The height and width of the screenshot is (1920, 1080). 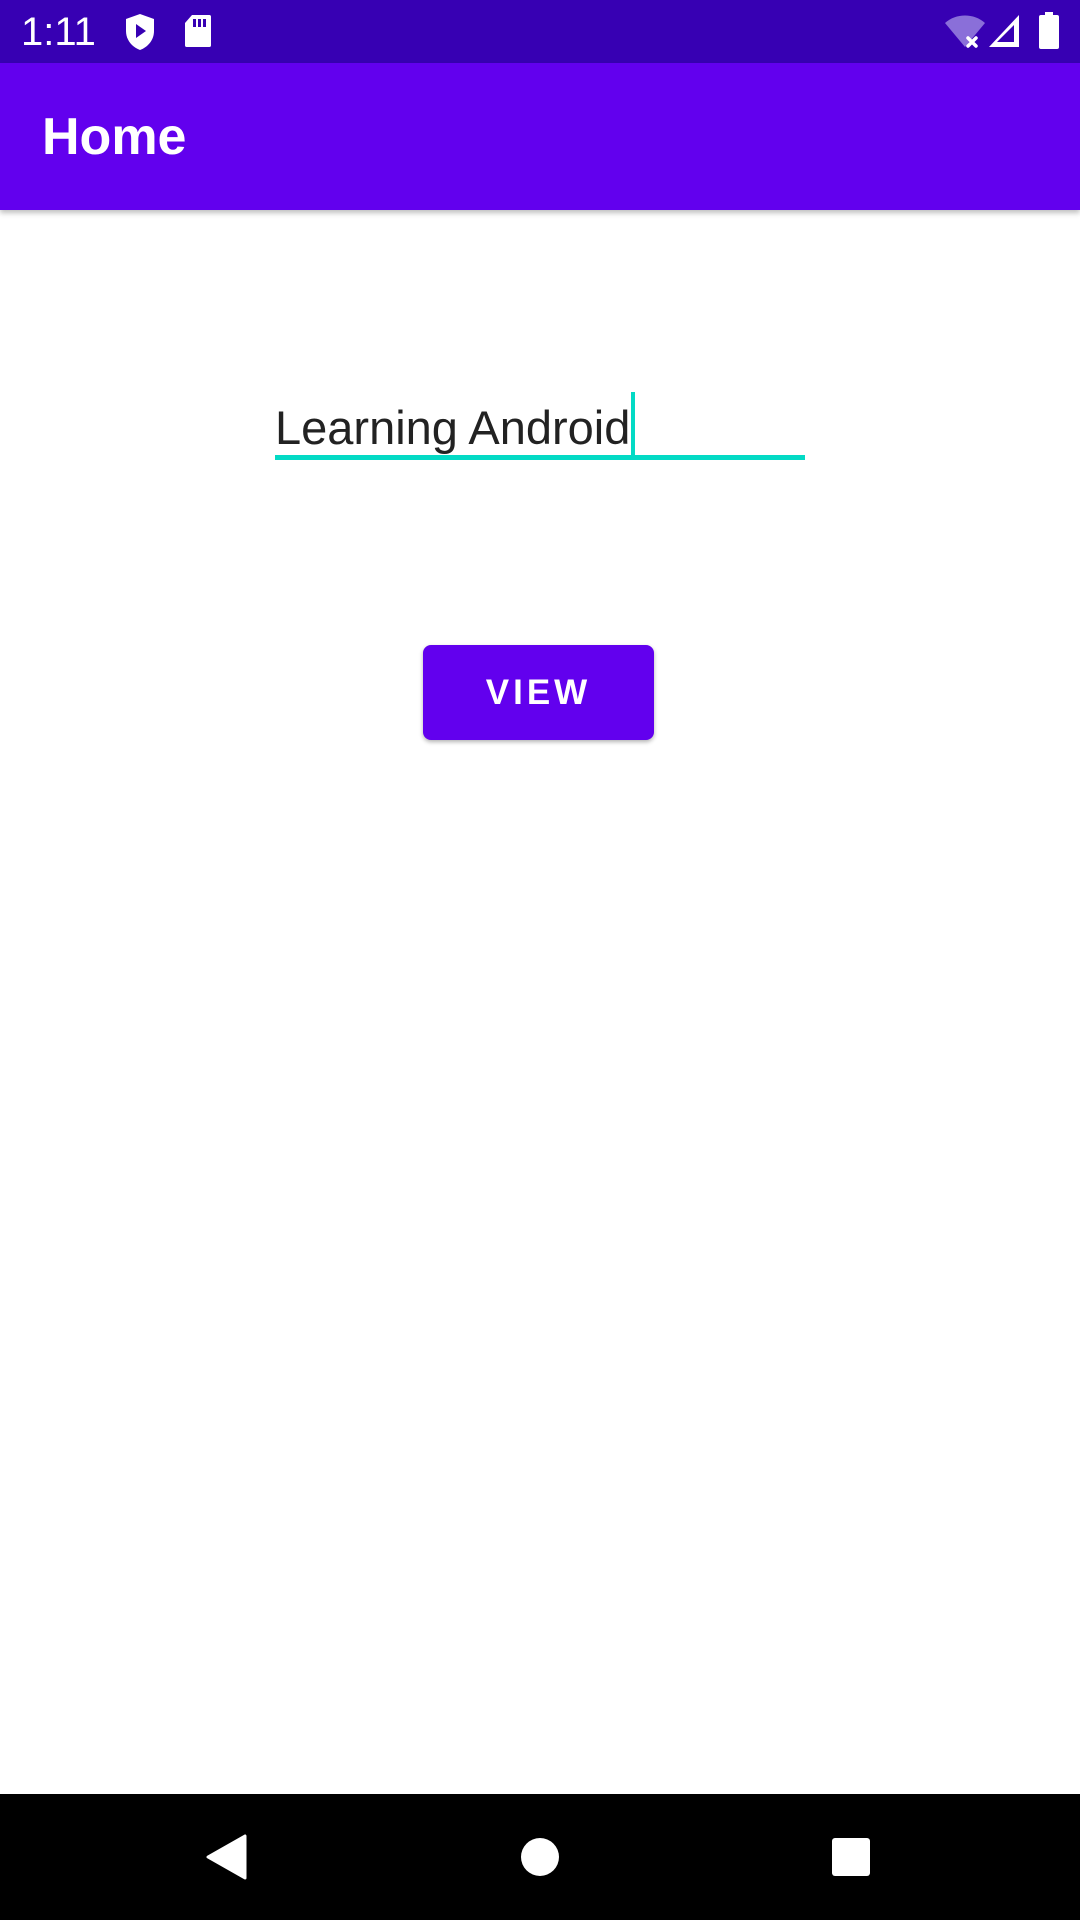 I want to click on page-title: Home, so click(x=114, y=137).